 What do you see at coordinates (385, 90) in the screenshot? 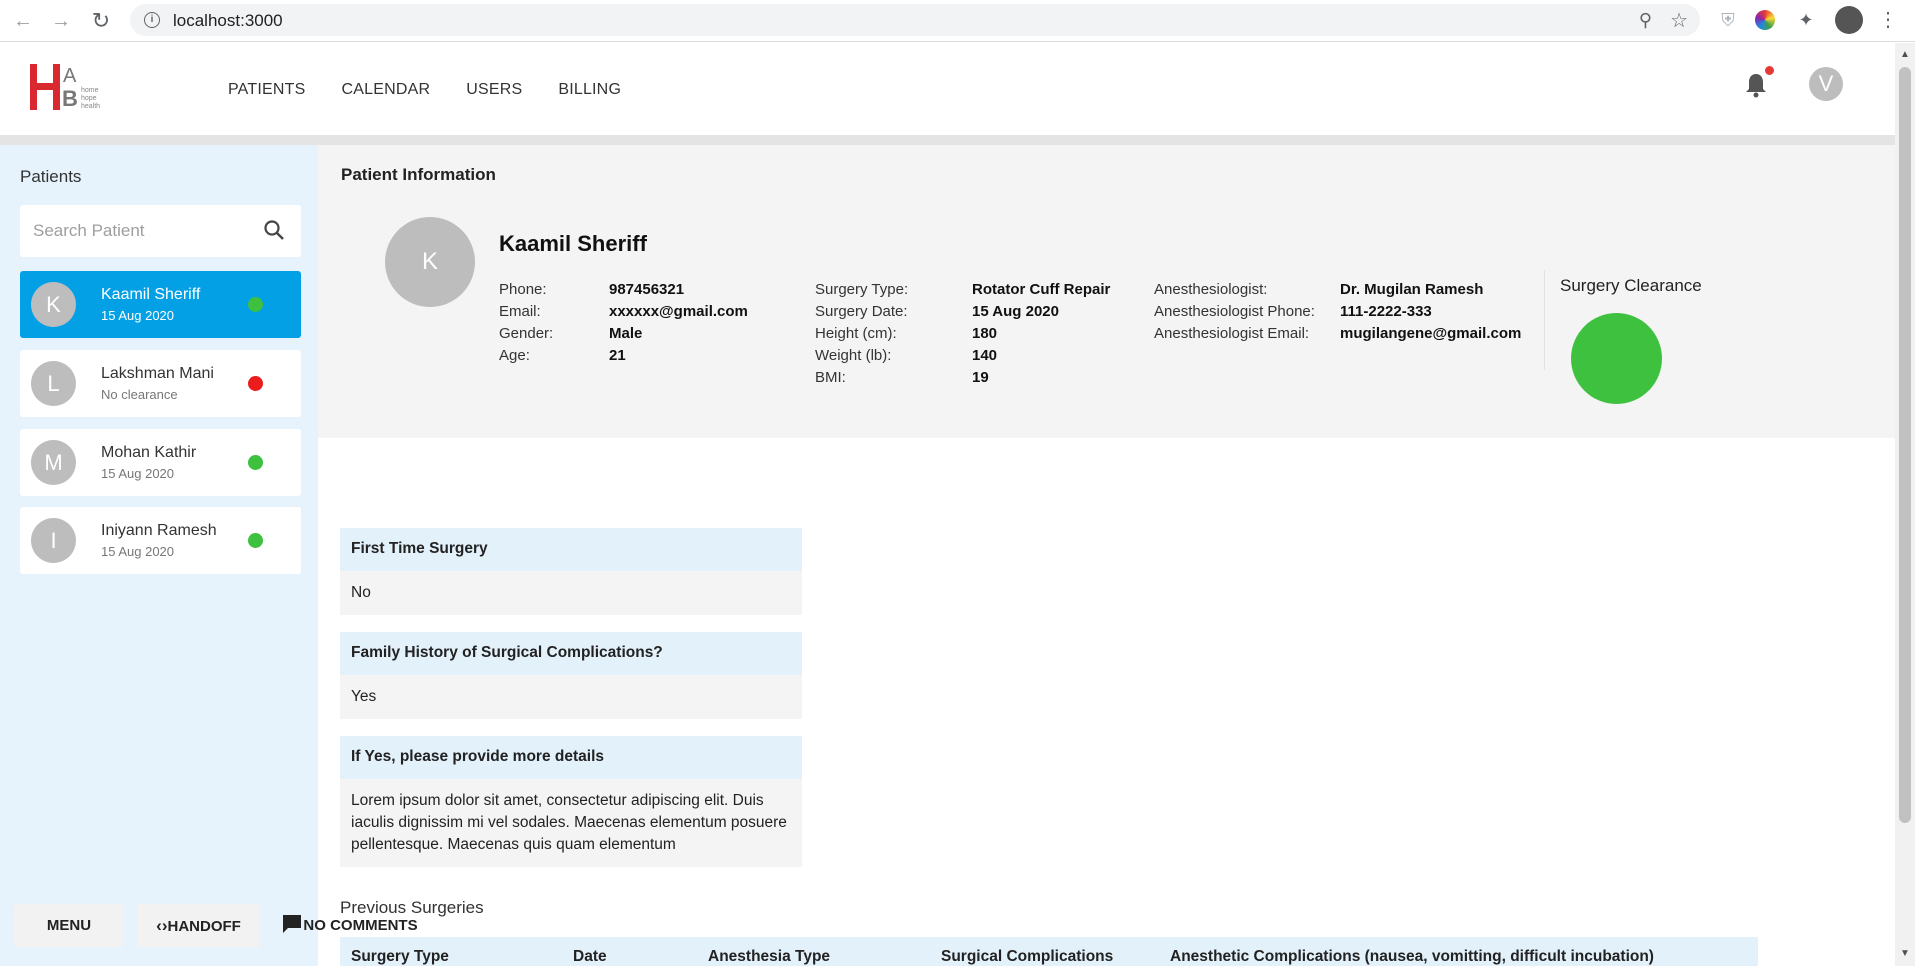
I see `nav-calendar: CALENDAR` at bounding box center [385, 90].